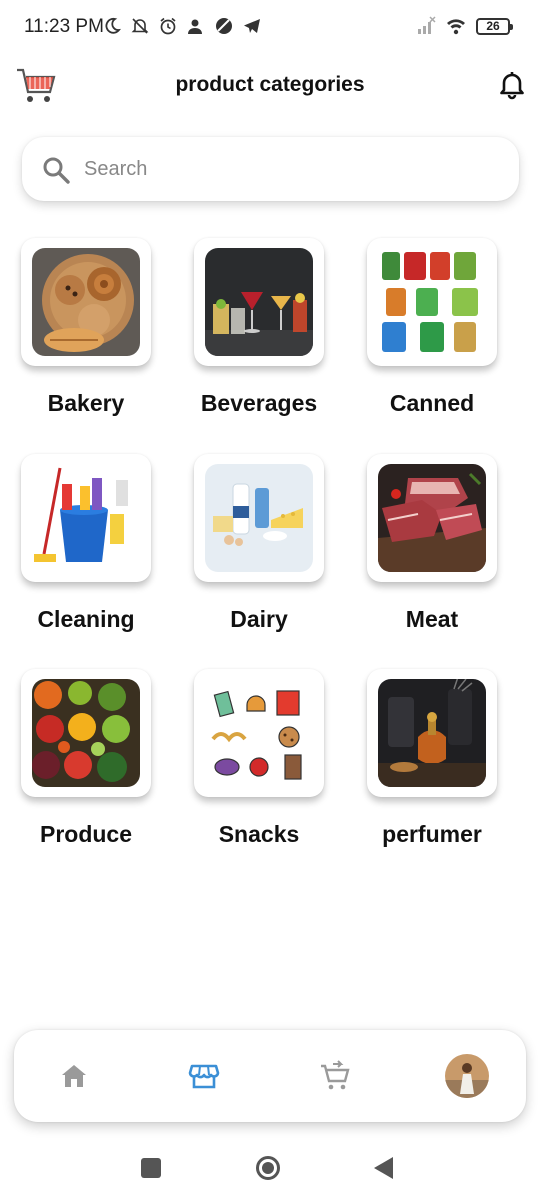 The width and height of the screenshot is (540, 1200). I want to click on category-label: Dairy, so click(259, 619).